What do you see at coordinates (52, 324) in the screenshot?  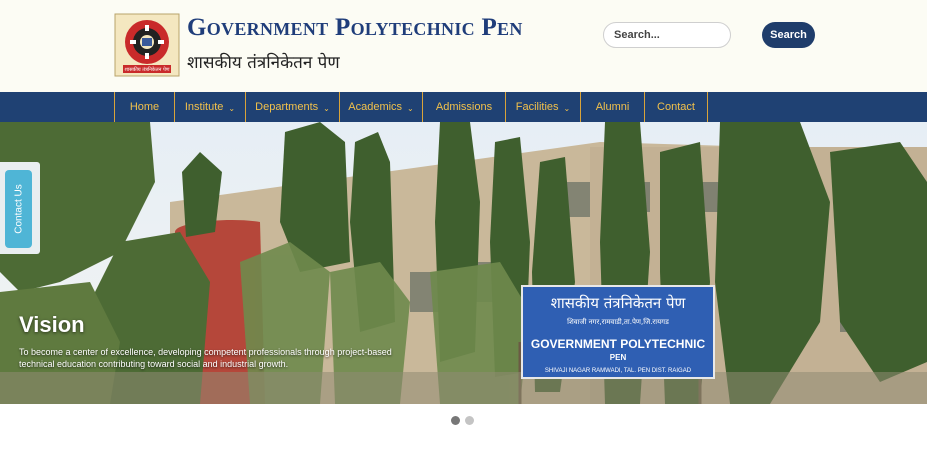 I see `hero-heading: Vision` at bounding box center [52, 324].